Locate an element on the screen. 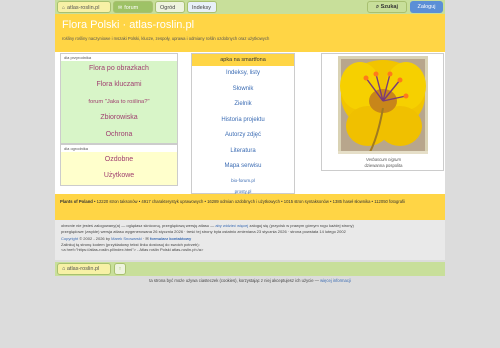 The image size is (500, 348). login-button-label: Zaloguj is located at coordinates (426, 7).